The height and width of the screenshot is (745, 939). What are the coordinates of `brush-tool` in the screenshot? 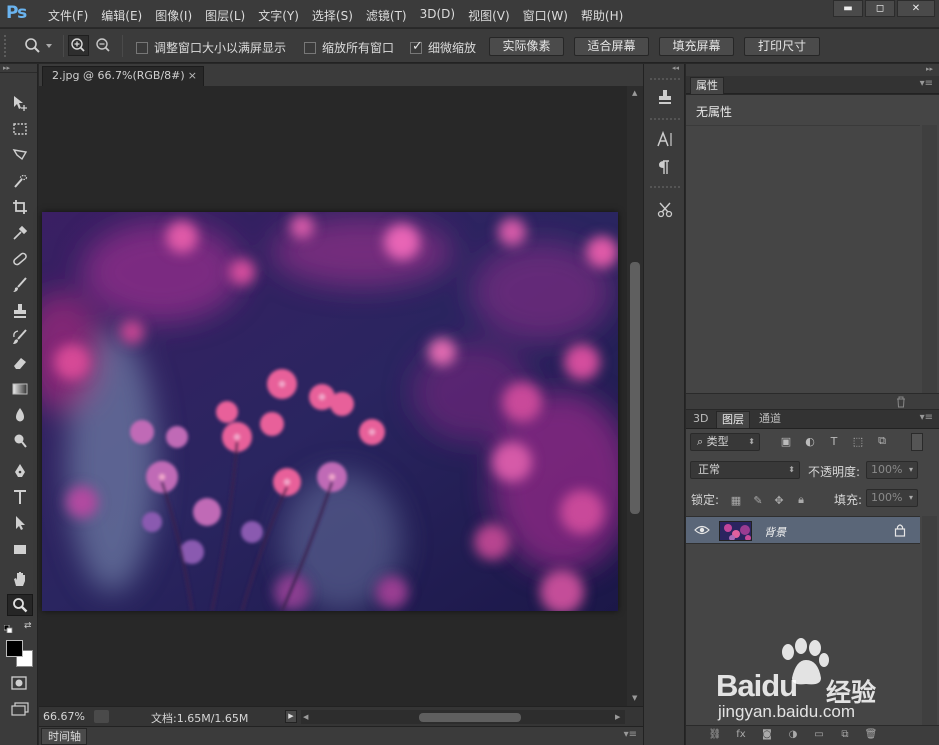 It's located at (20, 285).